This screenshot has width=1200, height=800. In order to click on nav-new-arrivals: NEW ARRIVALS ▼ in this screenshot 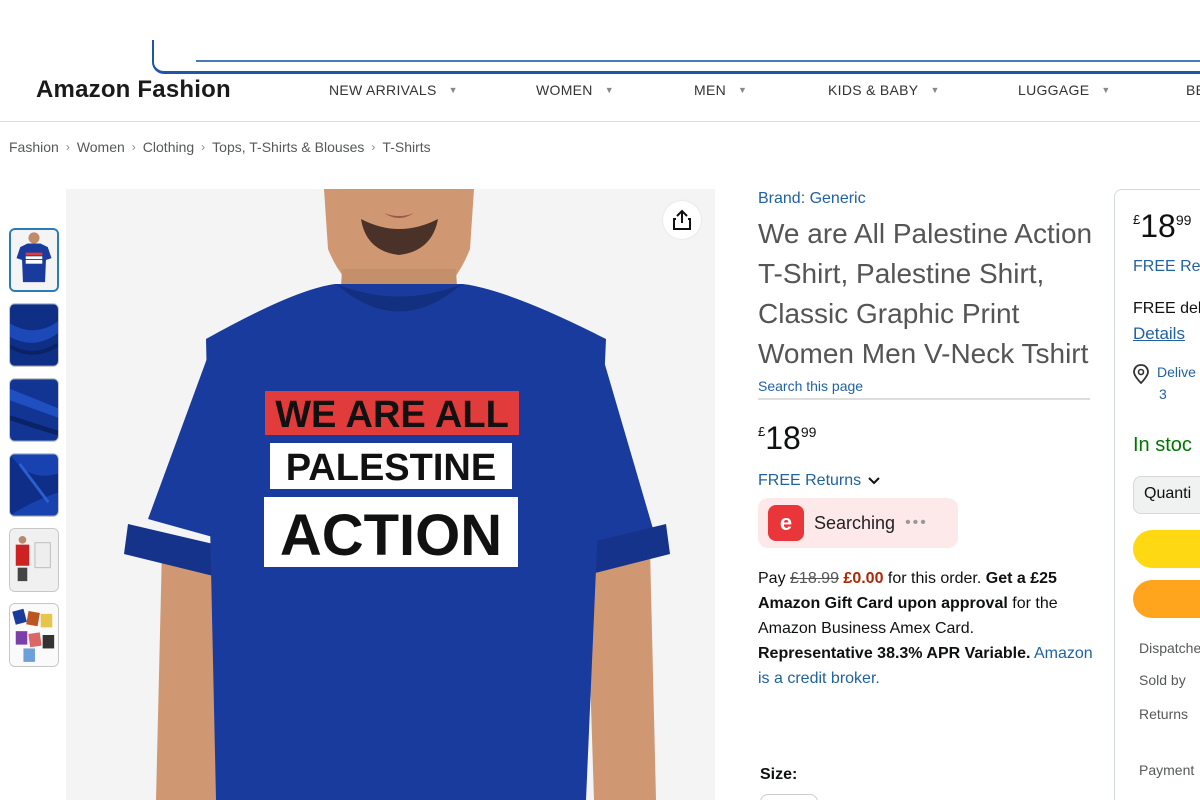, I will do `click(393, 90)`.